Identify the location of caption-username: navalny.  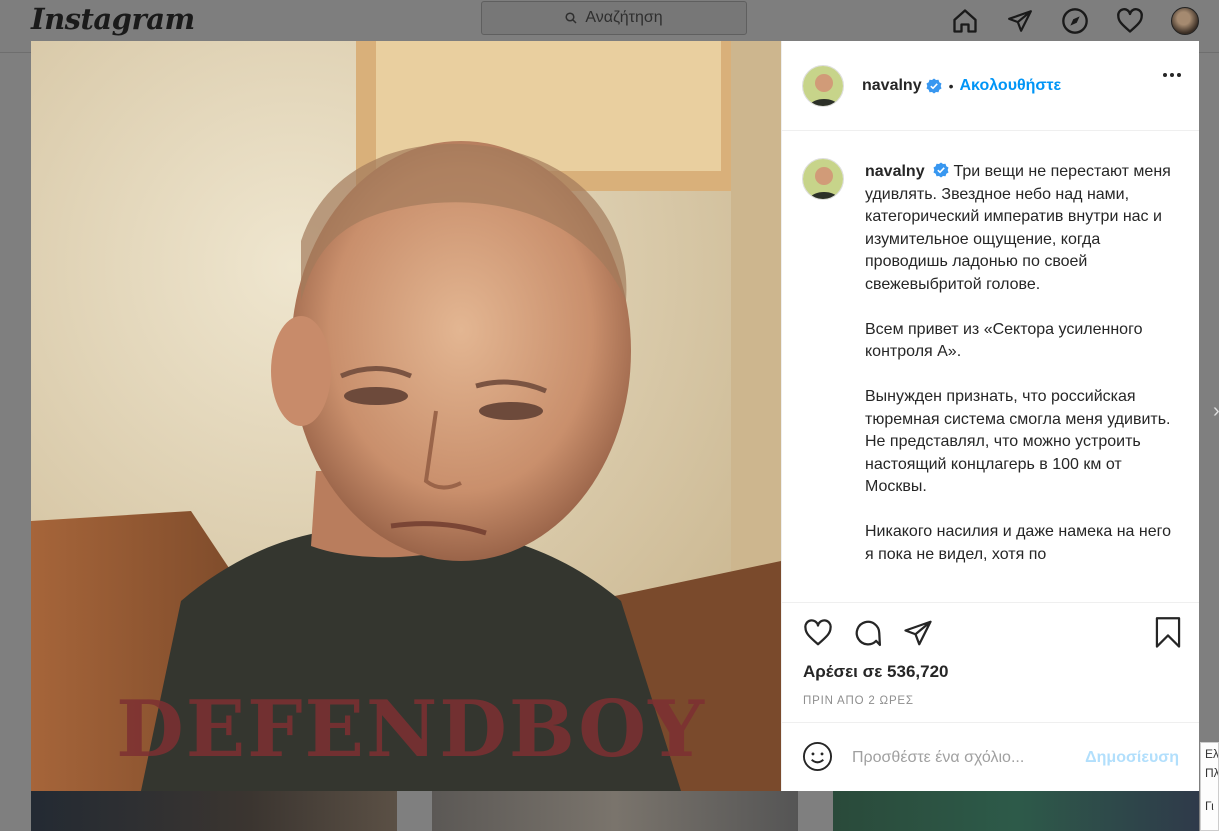
(895, 171).